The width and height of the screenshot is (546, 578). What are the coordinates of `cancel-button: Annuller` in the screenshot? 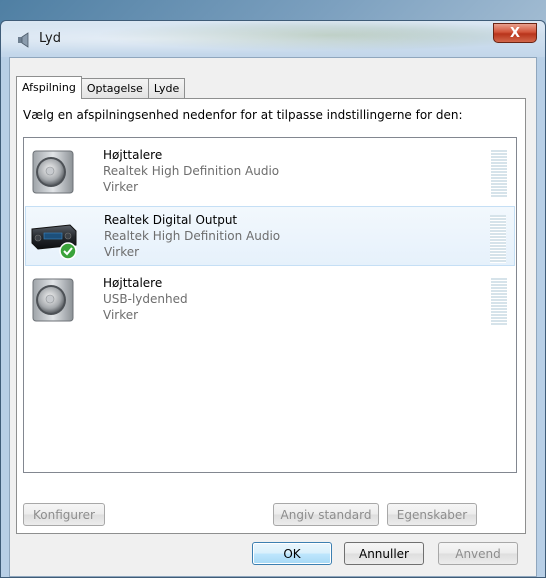 It's located at (384, 553).